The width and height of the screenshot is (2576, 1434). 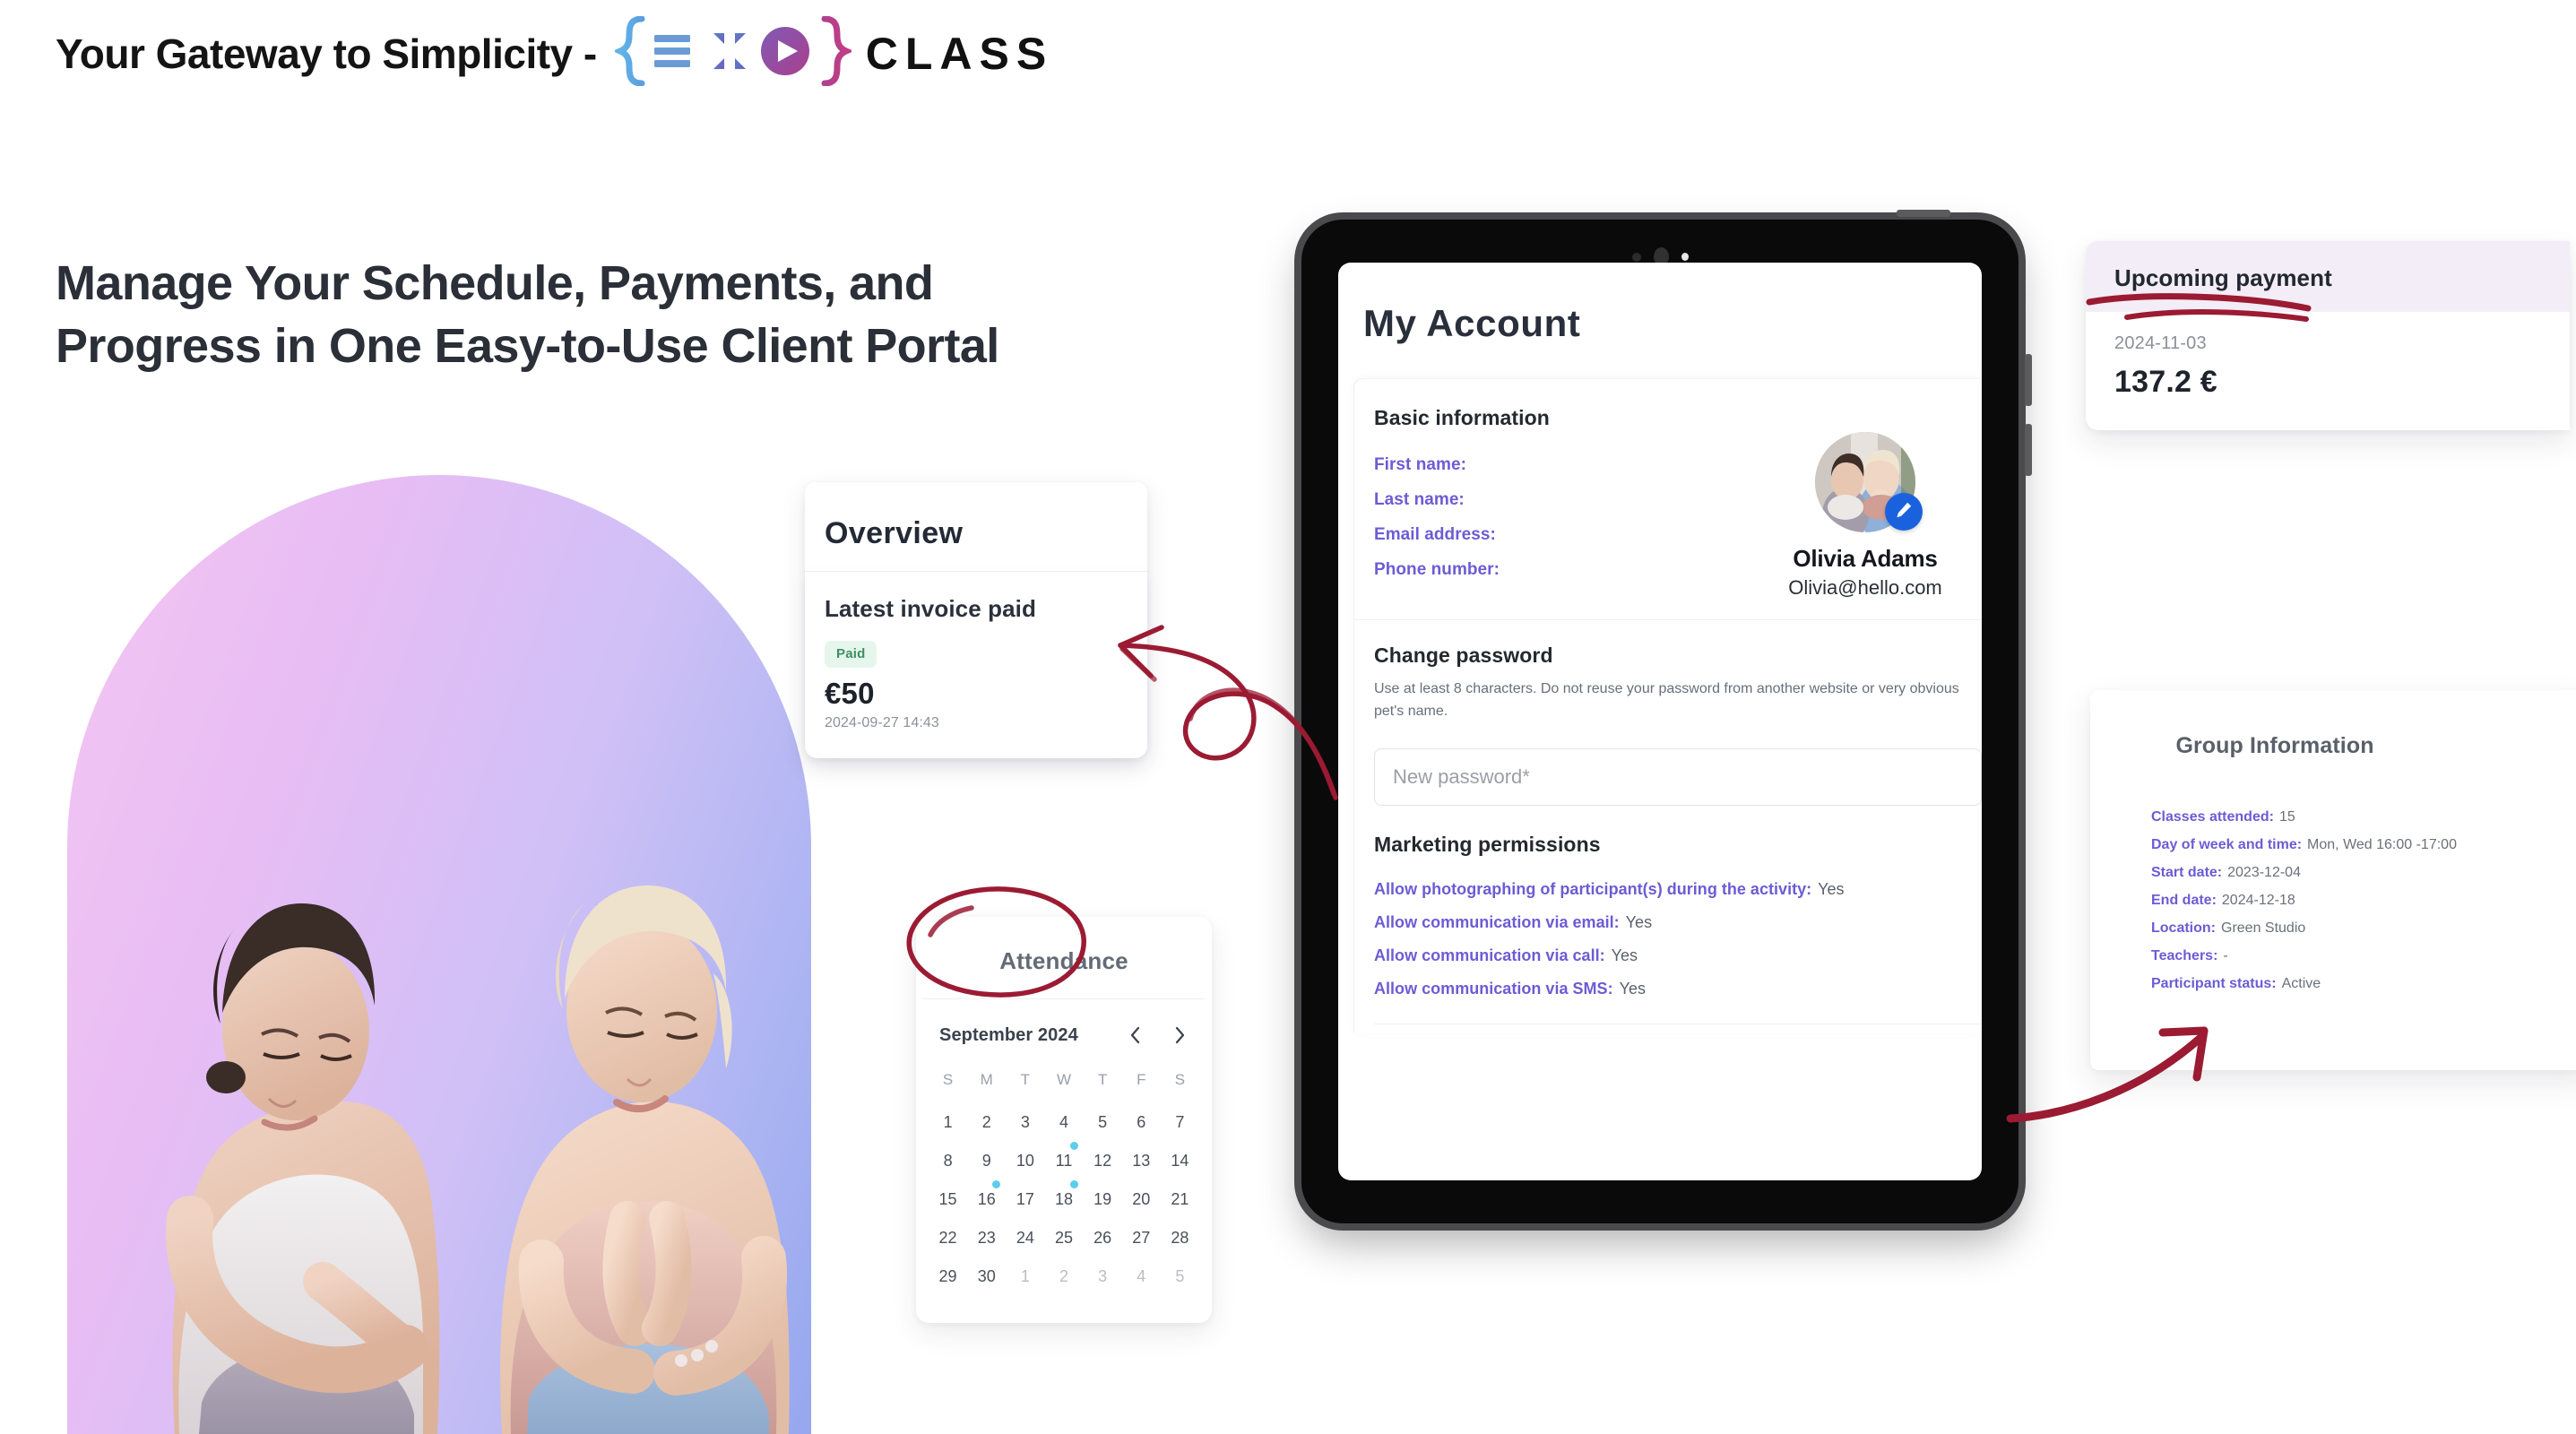 I want to click on group-information-row: Location: Green Studio, so click(x=2363, y=928).